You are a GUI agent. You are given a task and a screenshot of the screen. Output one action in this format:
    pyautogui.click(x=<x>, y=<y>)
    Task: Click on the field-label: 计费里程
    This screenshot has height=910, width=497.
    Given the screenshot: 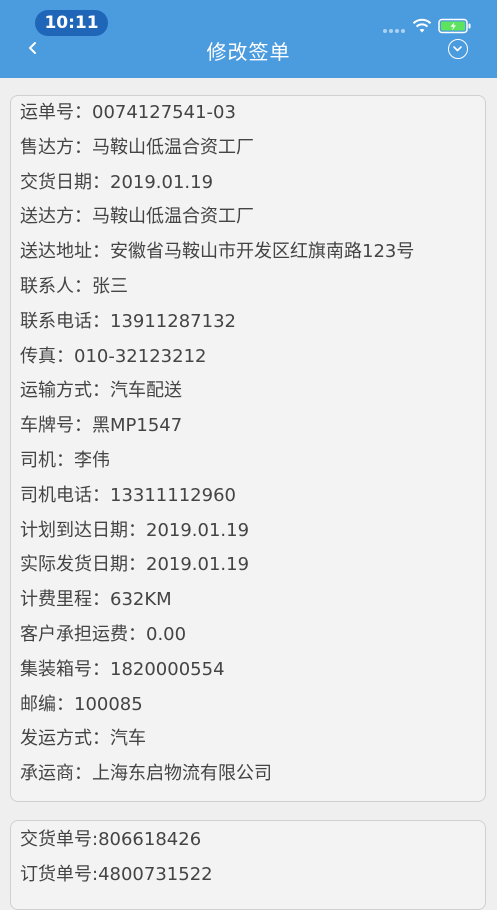 What is the action you would take?
    pyautogui.click(x=56, y=600)
    